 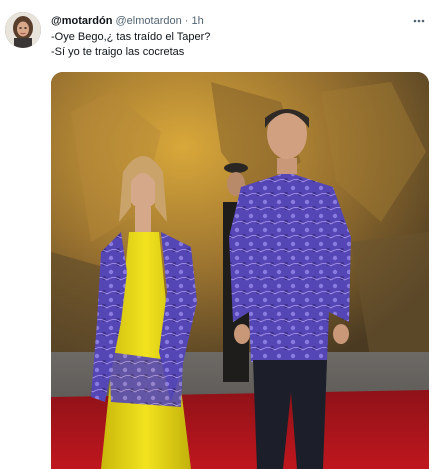 What do you see at coordinates (149, 21) in the screenshot?
I see `user-handle: @elmotardon` at bounding box center [149, 21].